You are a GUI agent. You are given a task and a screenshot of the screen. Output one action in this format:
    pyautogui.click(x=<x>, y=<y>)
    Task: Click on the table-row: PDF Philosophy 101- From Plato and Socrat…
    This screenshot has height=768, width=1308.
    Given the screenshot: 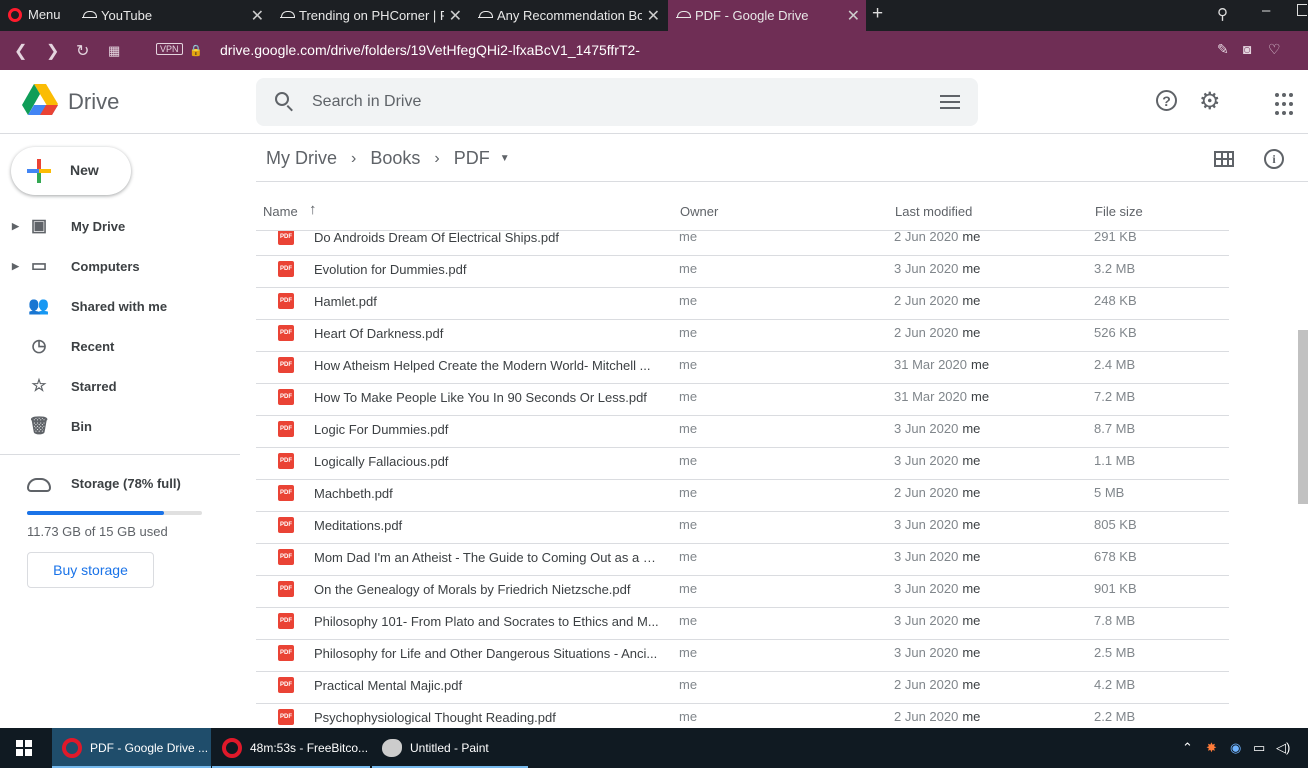 What is the action you would take?
    pyautogui.click(x=742, y=624)
    